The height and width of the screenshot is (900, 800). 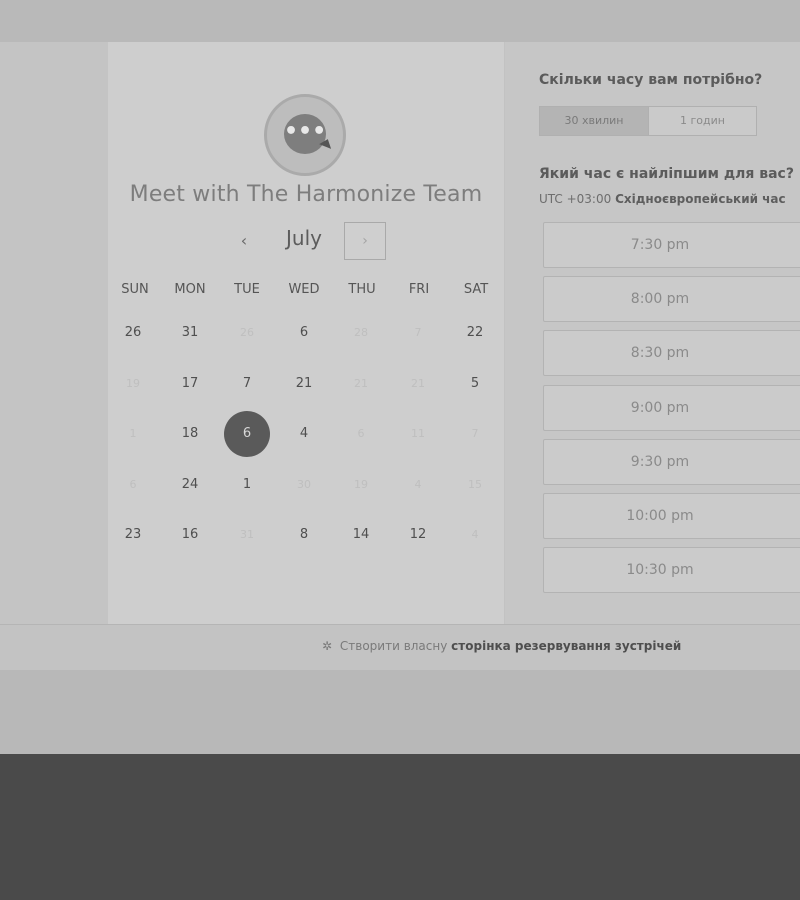 What do you see at coordinates (190, 384) in the screenshot?
I see `calendar-day: 17` at bounding box center [190, 384].